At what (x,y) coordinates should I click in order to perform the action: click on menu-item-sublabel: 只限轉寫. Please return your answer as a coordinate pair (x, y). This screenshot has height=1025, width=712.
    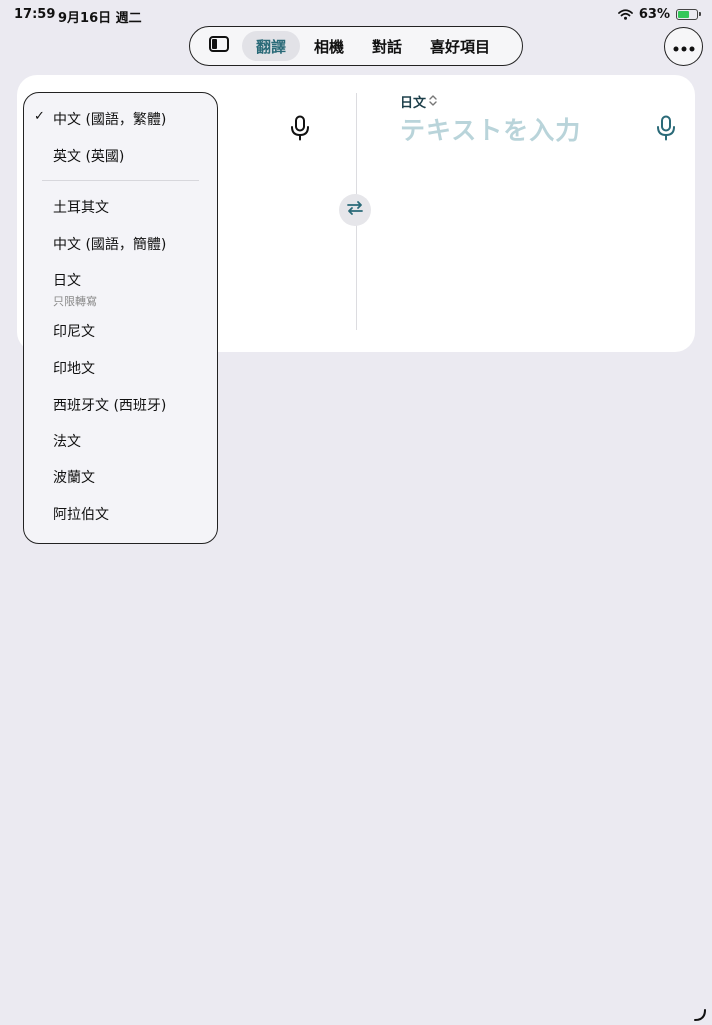
    Looking at the image, I should click on (75, 301).